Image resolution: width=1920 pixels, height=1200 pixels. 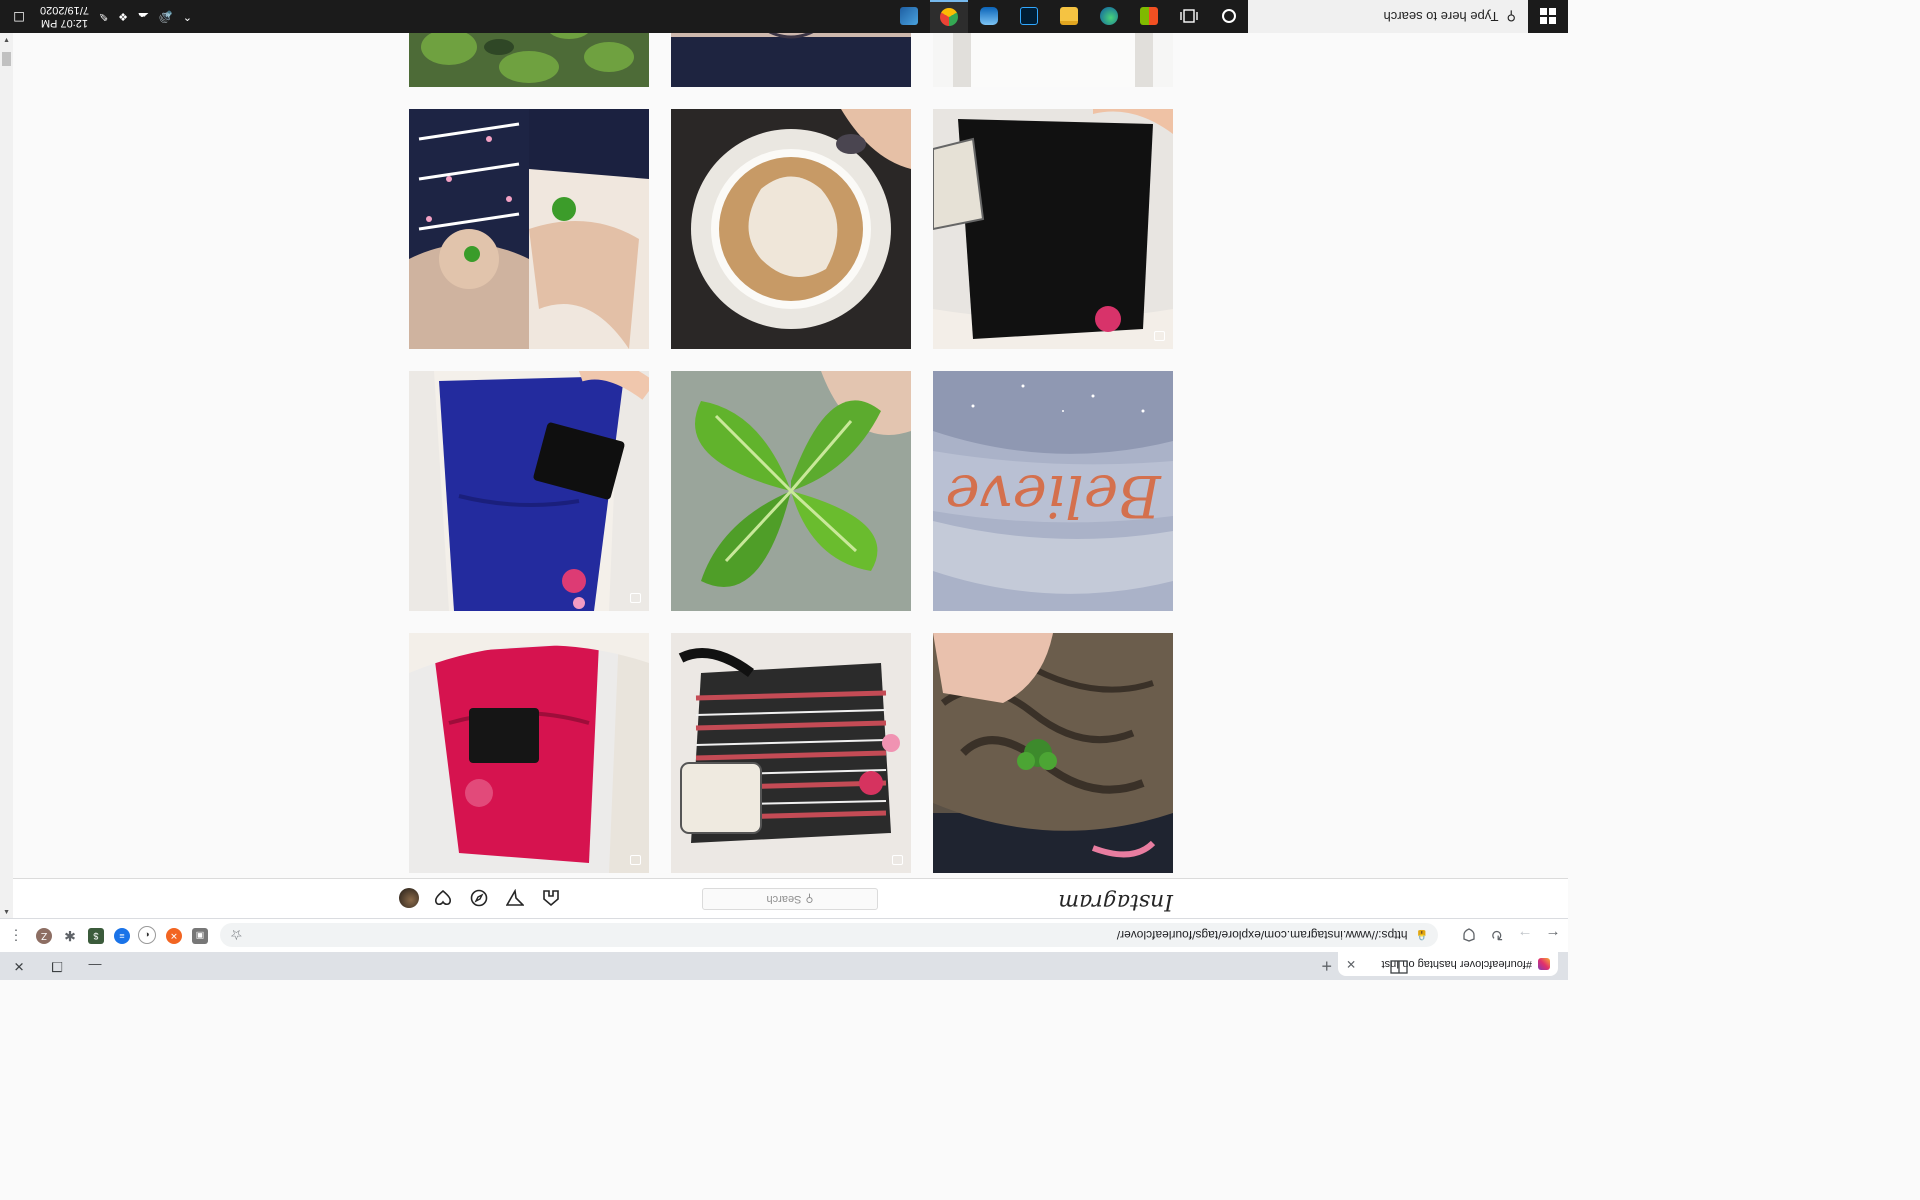 What do you see at coordinates (103, 16) in the screenshot?
I see `pen-icon: ✎` at bounding box center [103, 16].